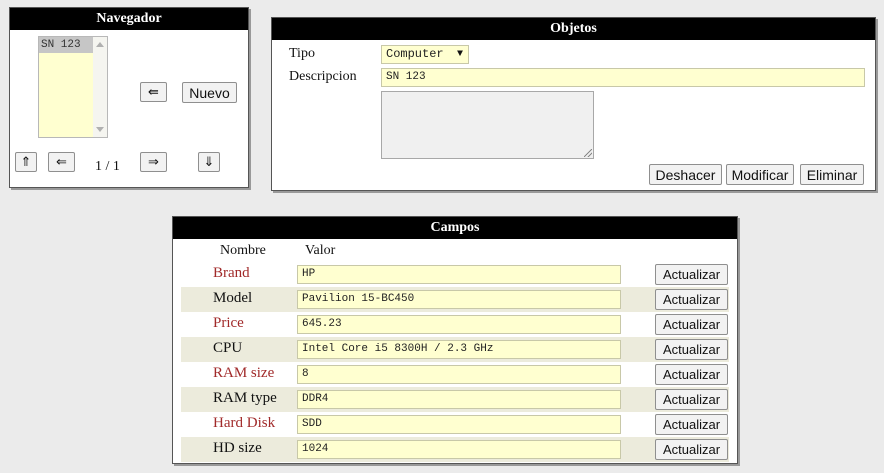  I want to click on field-value-input: Intel Core i5 8300H / 2.3 GHz, so click(459, 349).